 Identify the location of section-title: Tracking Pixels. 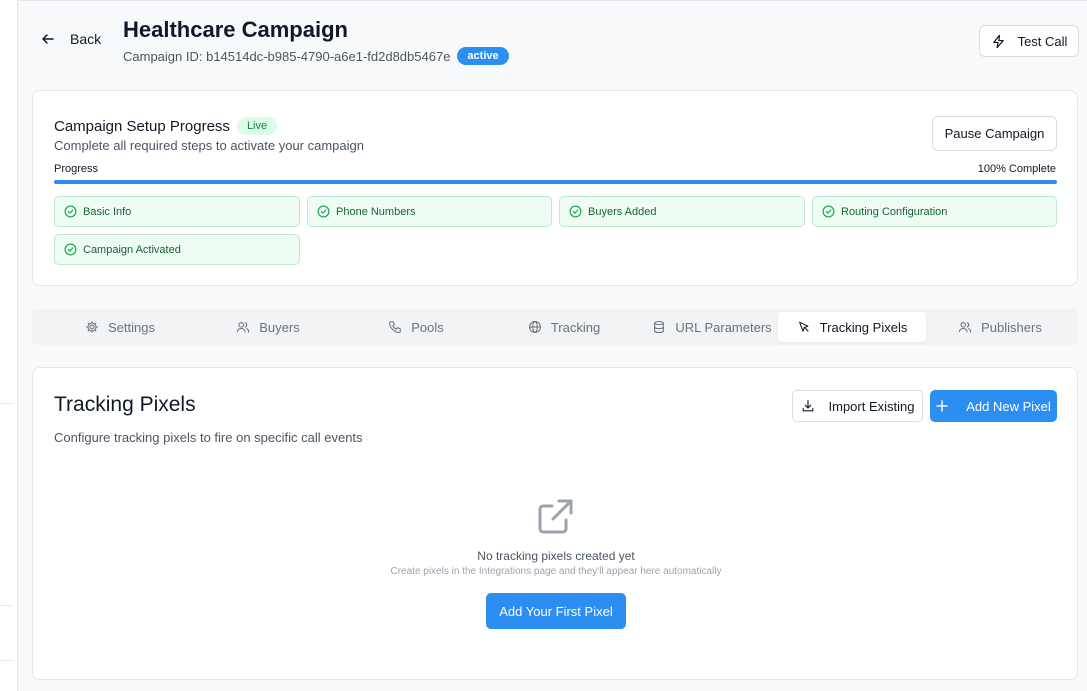
(125, 404).